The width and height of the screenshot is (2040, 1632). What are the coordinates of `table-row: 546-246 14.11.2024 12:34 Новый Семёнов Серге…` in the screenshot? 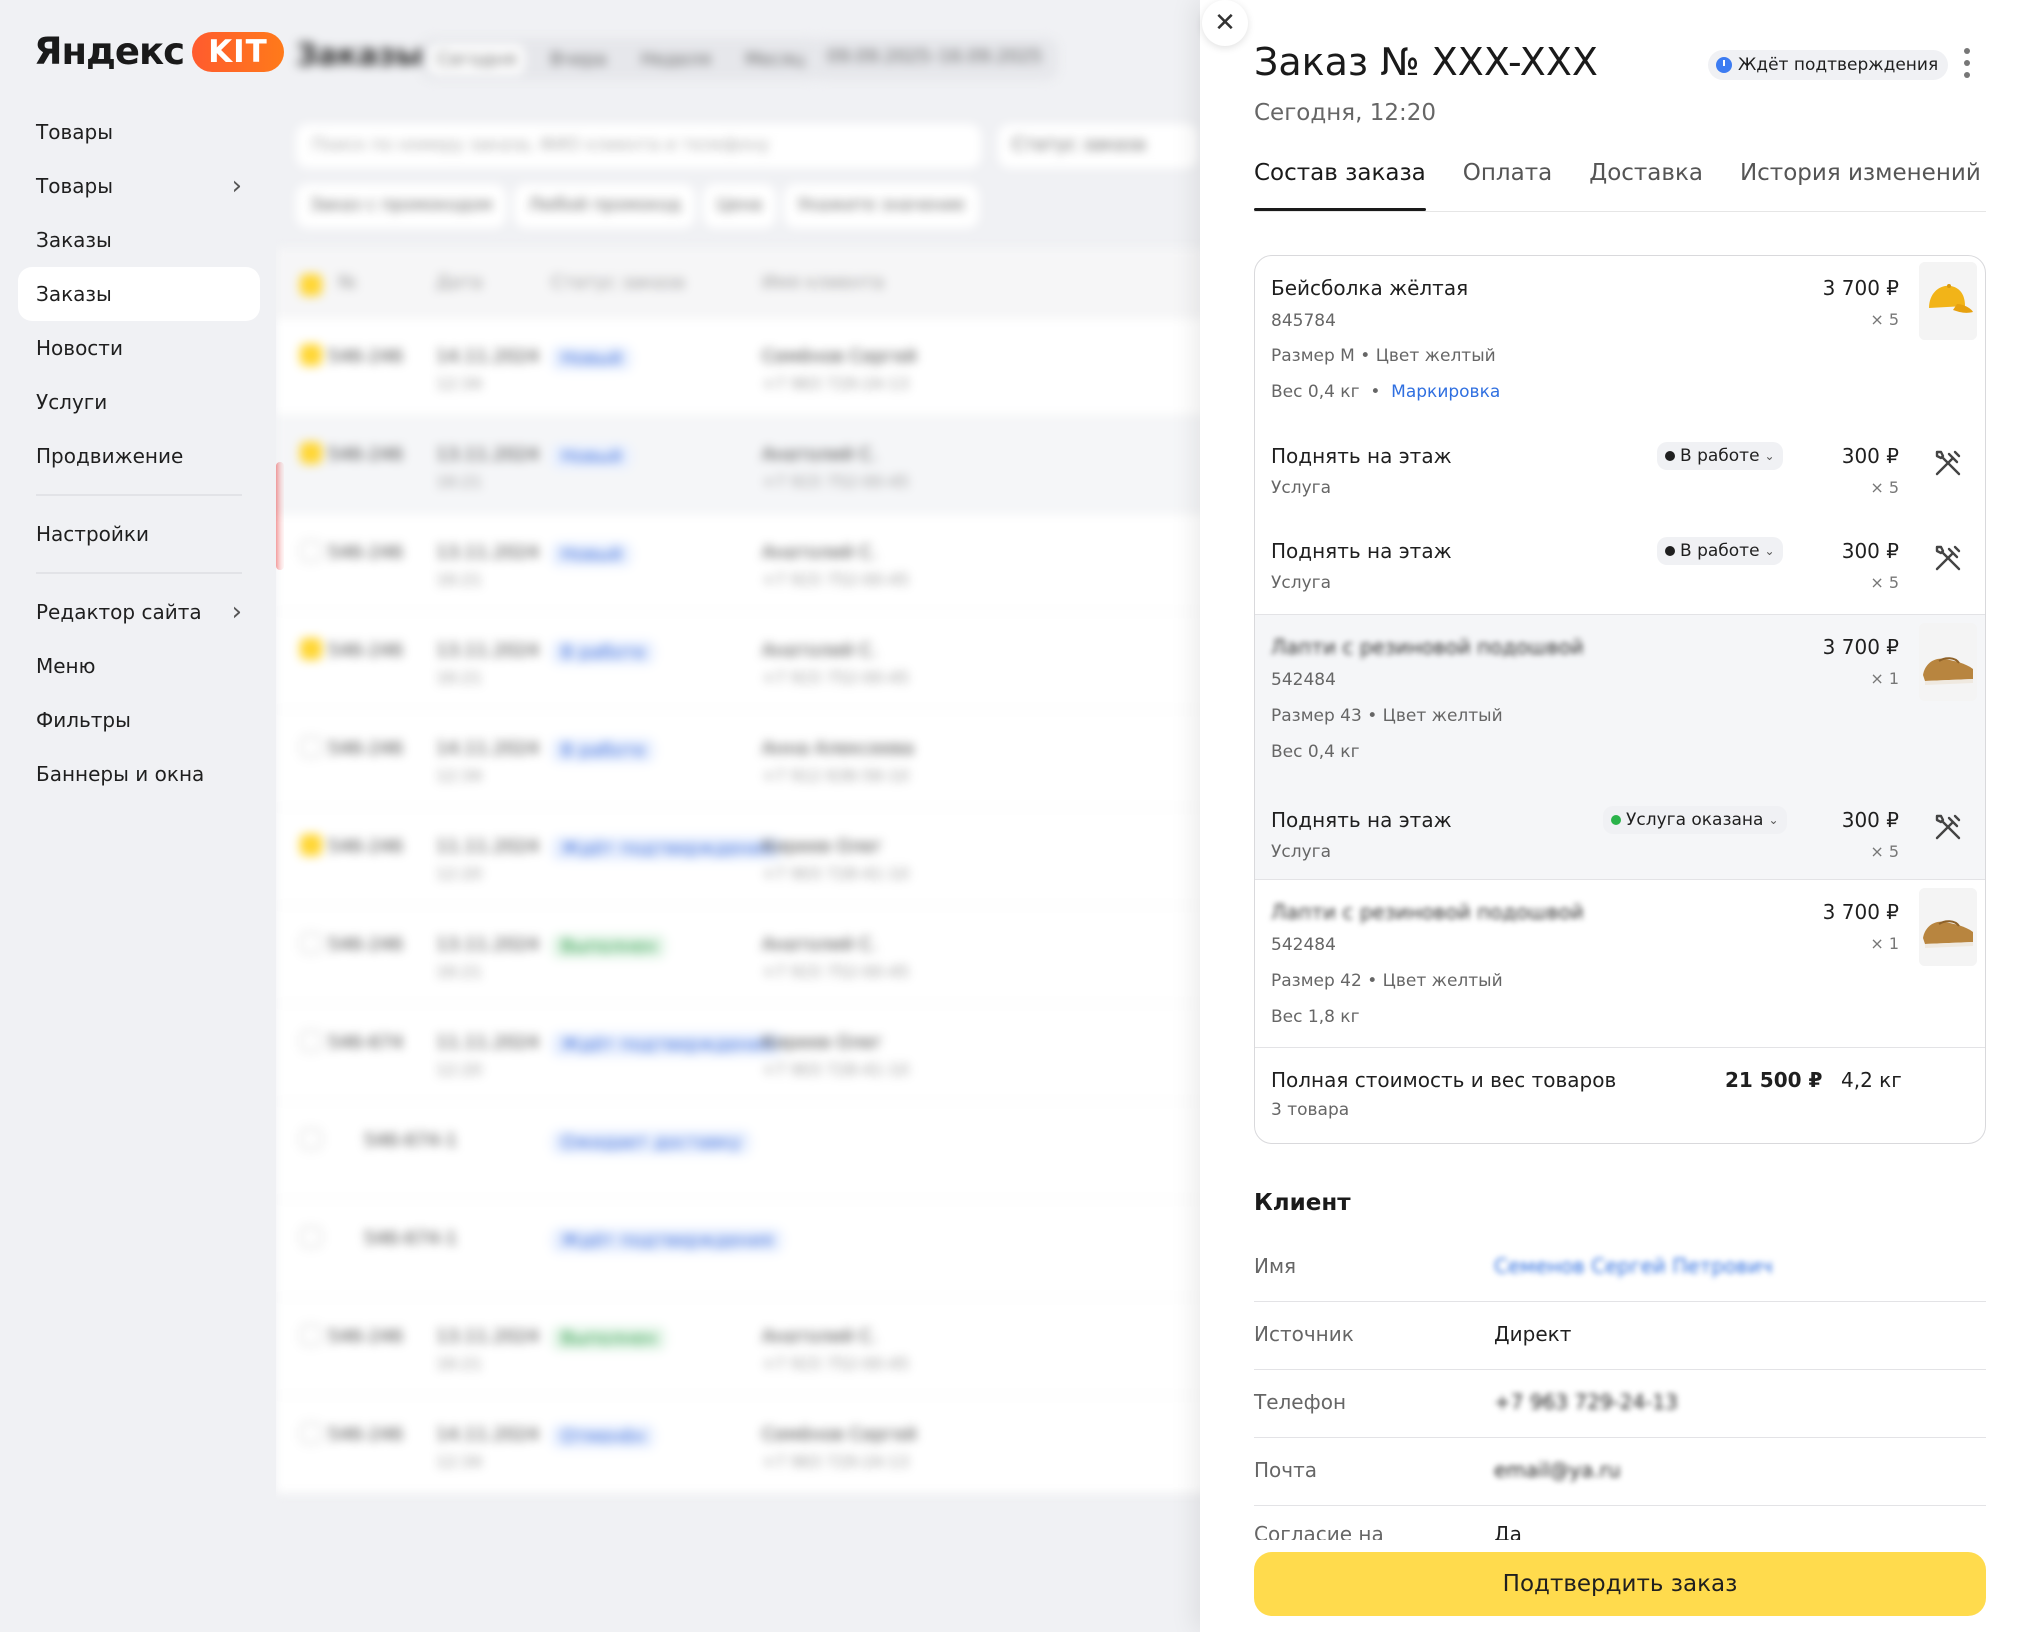 It's located at (741, 367).